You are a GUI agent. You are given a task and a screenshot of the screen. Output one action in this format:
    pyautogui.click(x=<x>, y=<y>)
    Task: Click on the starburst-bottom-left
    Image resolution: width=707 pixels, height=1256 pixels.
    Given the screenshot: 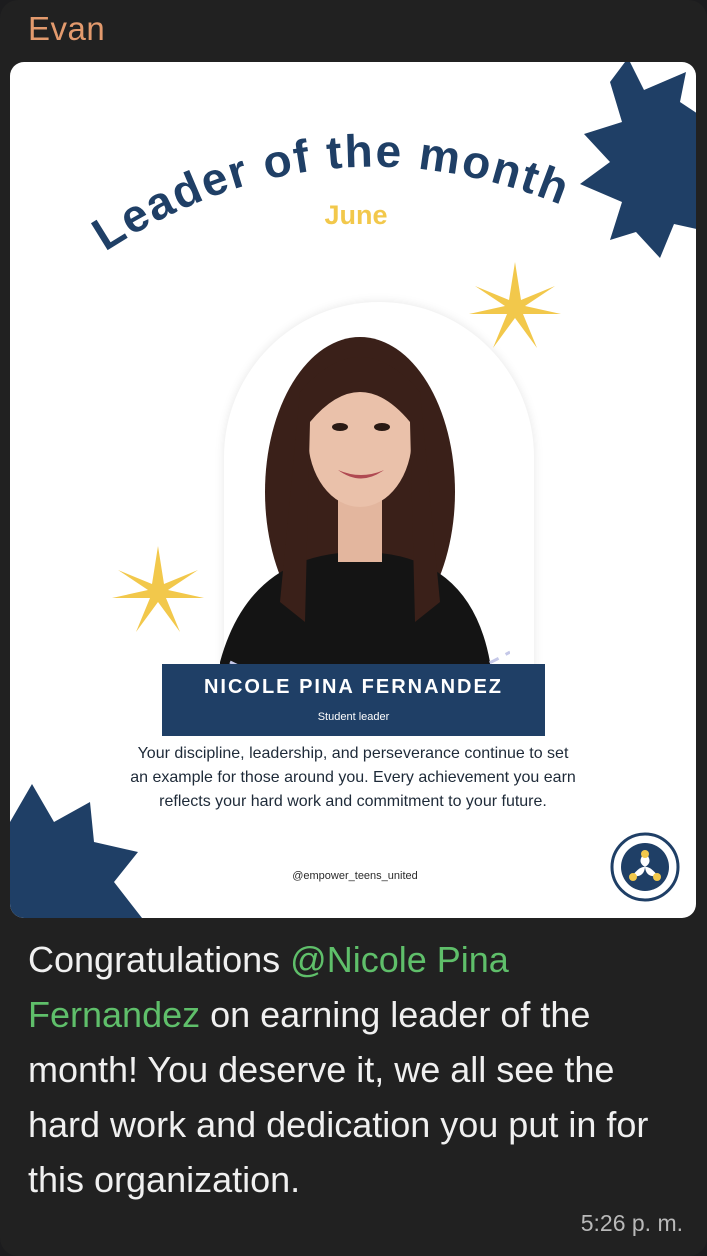 What is the action you would take?
    pyautogui.click(x=76, y=851)
    